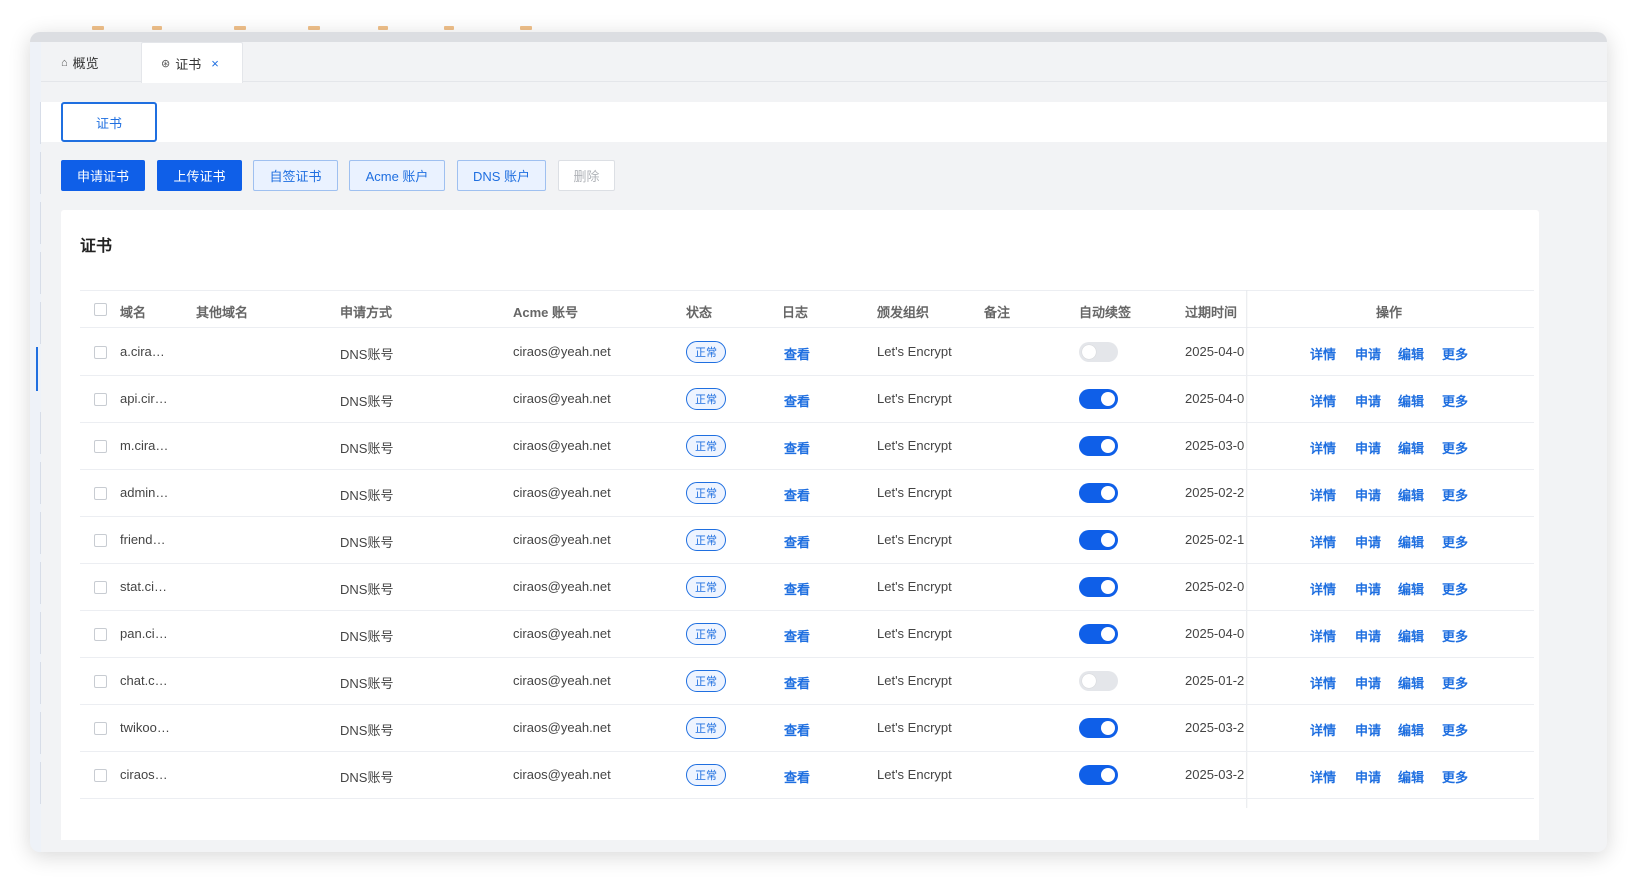 The image size is (1634, 878). What do you see at coordinates (1211, 311) in the screenshot?
I see `column-header-expire-time: 过期时间` at bounding box center [1211, 311].